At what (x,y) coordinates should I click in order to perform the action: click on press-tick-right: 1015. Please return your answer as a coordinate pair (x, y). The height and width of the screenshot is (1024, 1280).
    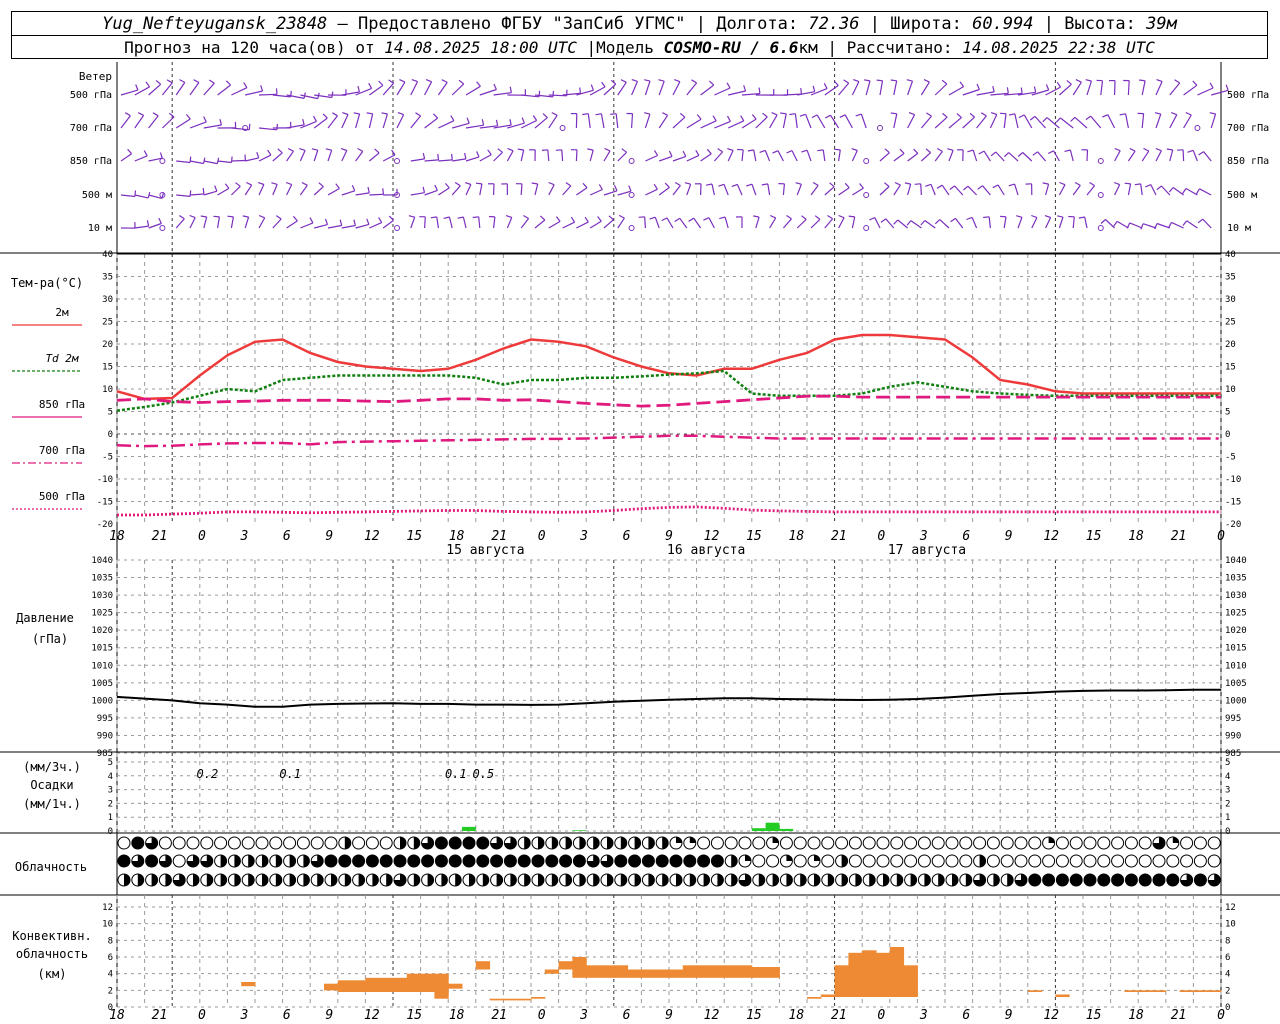
    Looking at the image, I should click on (1236, 649).